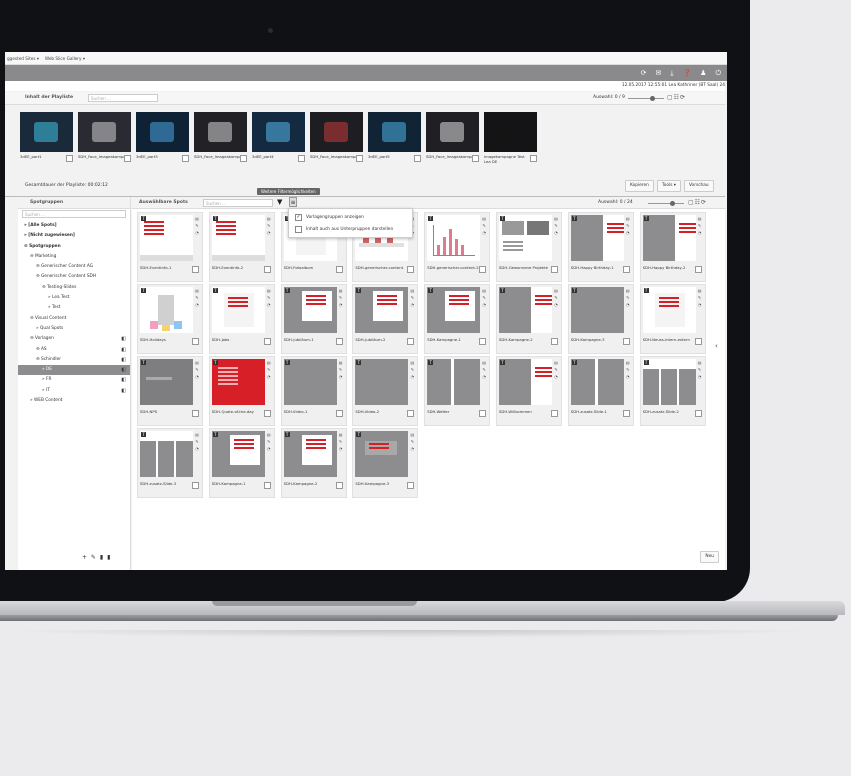 The height and width of the screenshot is (776, 851). Describe the element at coordinates (74, 391) in the screenshot. I see `tree-node: » IT ◧` at that location.